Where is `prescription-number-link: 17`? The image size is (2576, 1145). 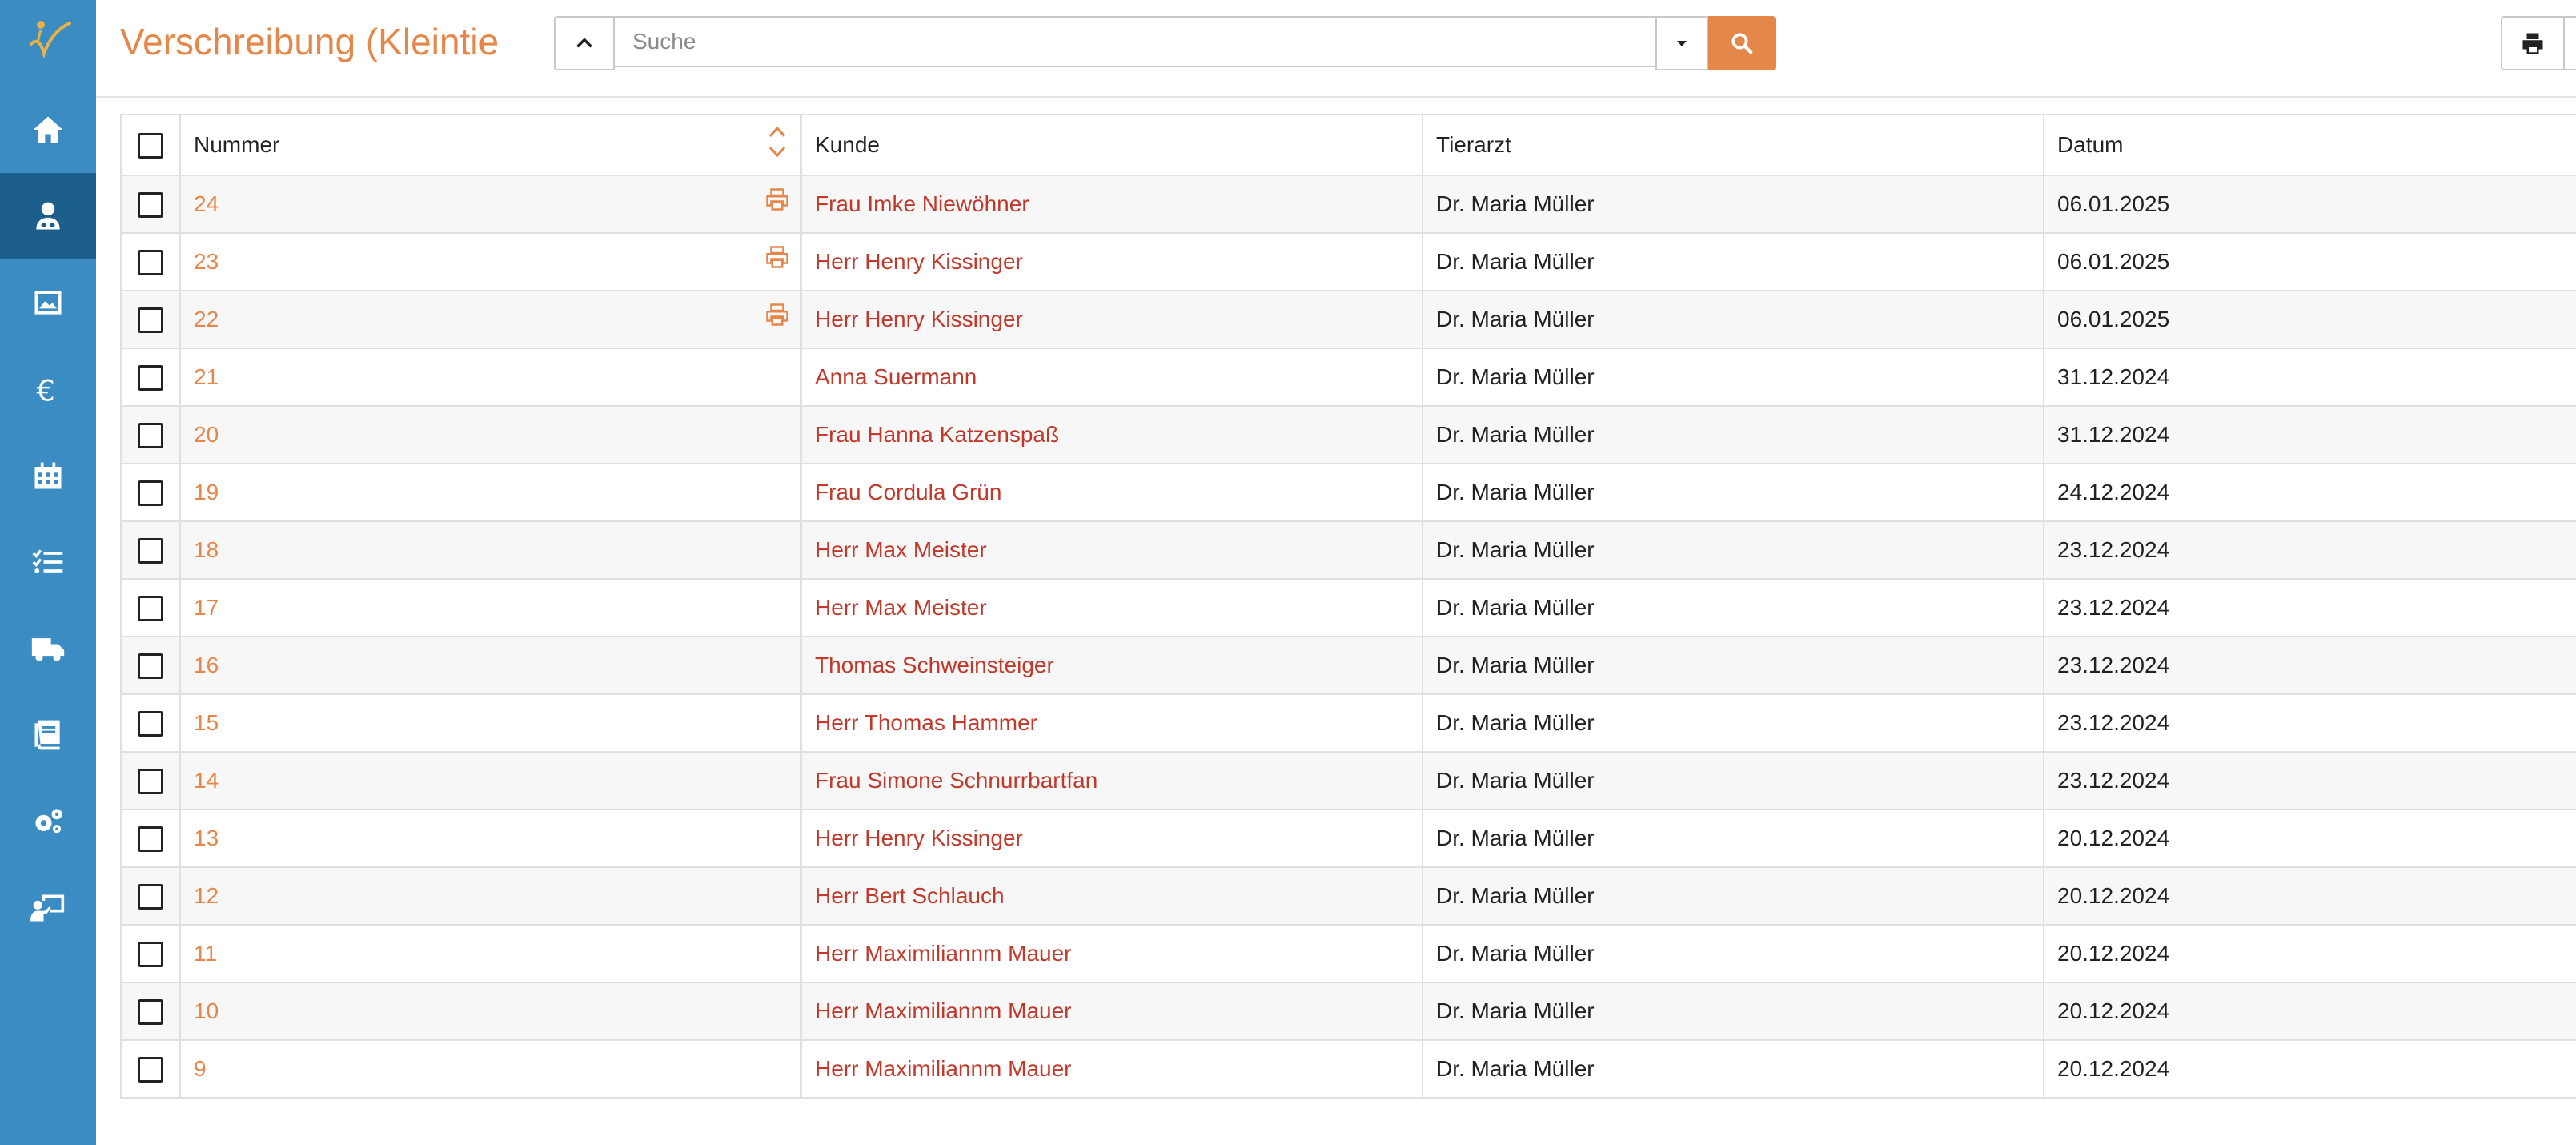
prescription-number-link: 17 is located at coordinates (207, 607).